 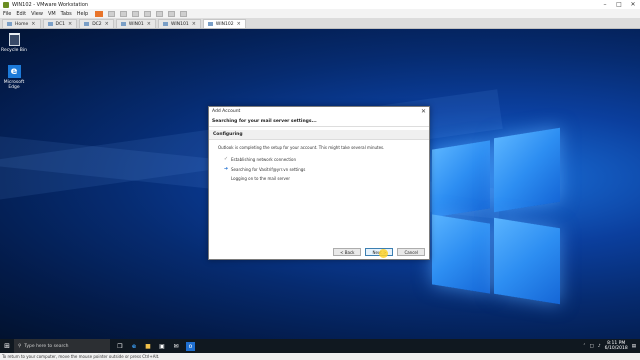 I want to click on snapshot-icon, so click(x=124, y=13).